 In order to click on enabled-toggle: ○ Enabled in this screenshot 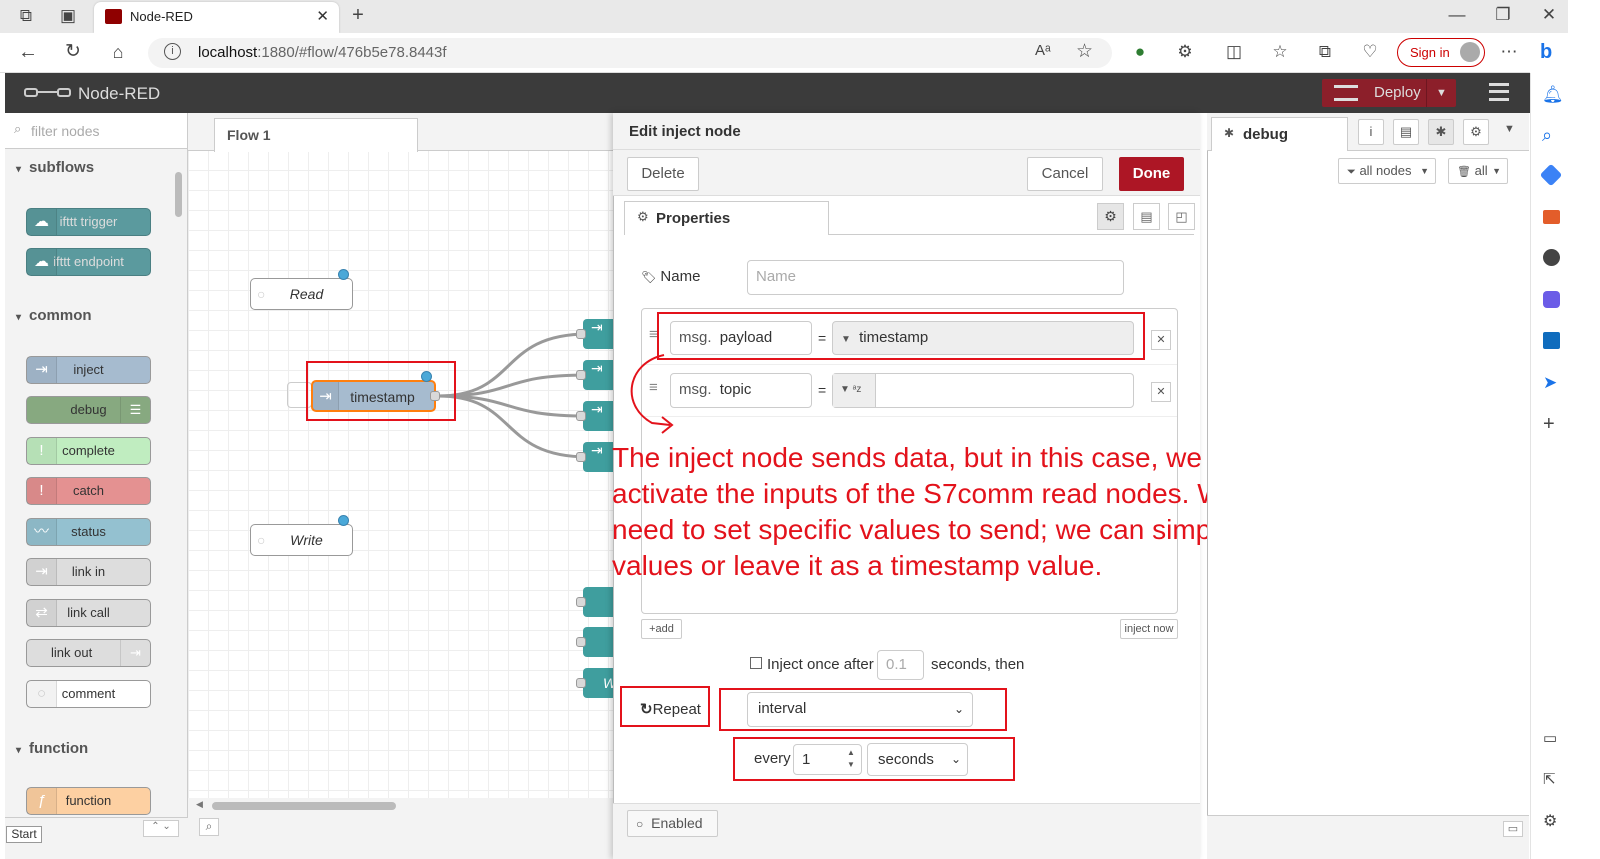, I will do `click(672, 823)`.